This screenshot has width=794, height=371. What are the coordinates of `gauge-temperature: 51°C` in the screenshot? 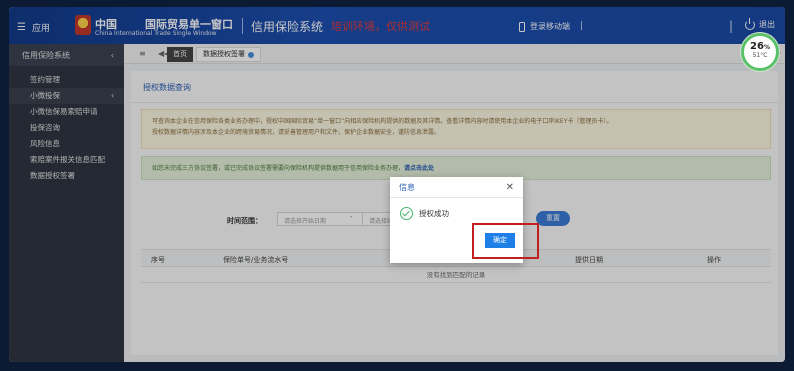 It's located at (760, 55).